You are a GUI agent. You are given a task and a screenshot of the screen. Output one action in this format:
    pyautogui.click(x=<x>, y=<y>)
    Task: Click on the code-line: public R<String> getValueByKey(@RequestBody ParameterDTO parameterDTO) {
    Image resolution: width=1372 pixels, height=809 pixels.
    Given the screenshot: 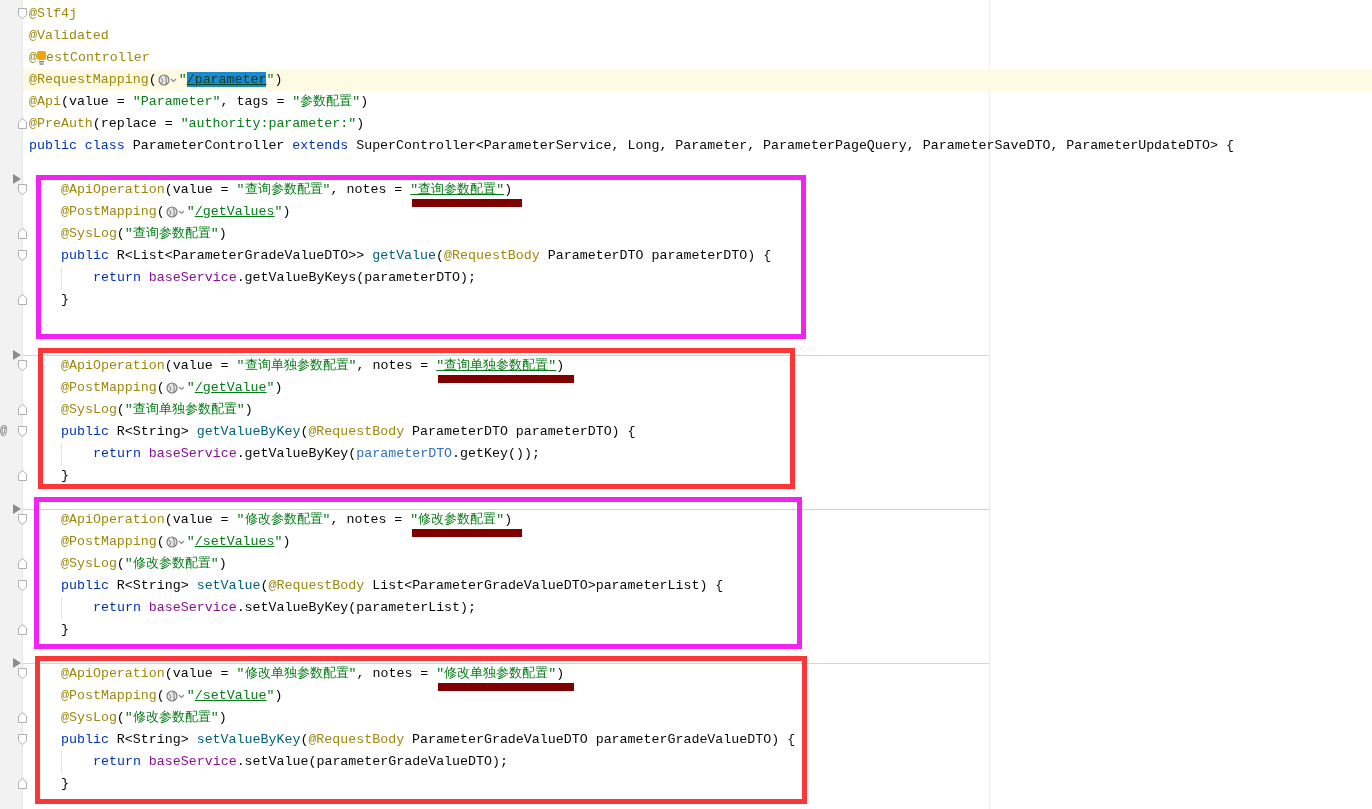 What is the action you would take?
    pyautogui.click(x=348, y=432)
    